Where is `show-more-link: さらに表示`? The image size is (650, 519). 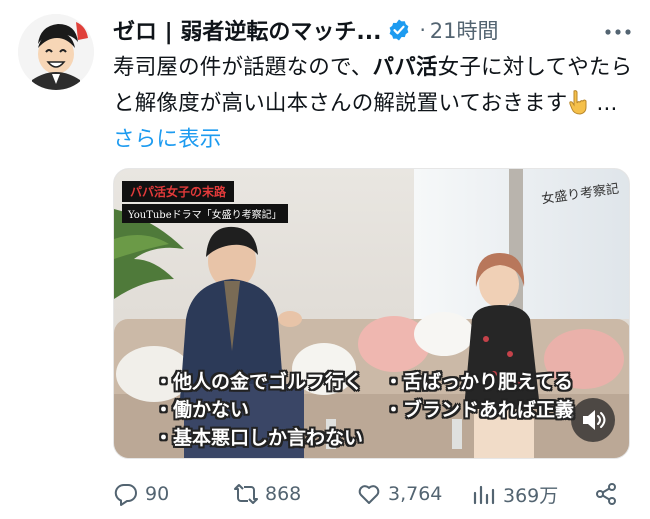
show-more-link: さらに表示 is located at coordinates (167, 139).